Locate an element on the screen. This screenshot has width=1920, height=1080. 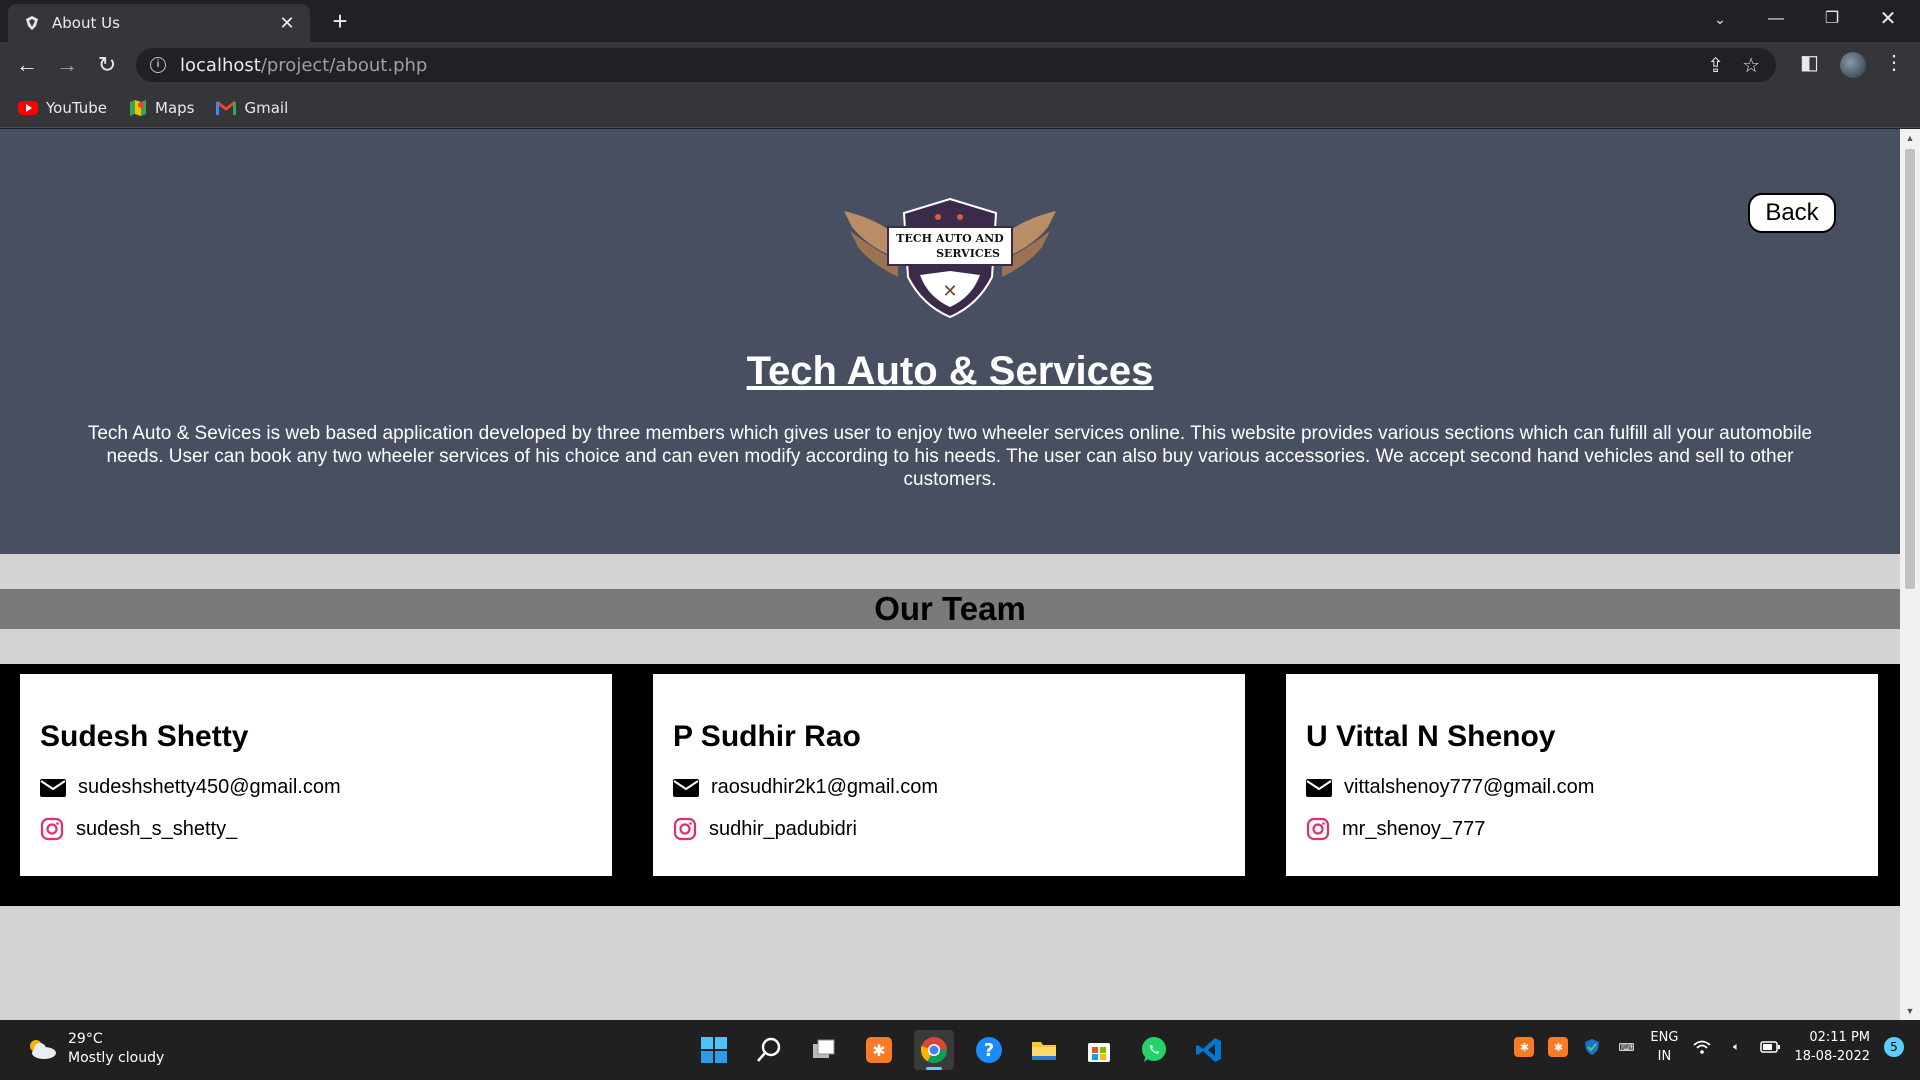
restore-button: ❐ is located at coordinates (1832, 19).